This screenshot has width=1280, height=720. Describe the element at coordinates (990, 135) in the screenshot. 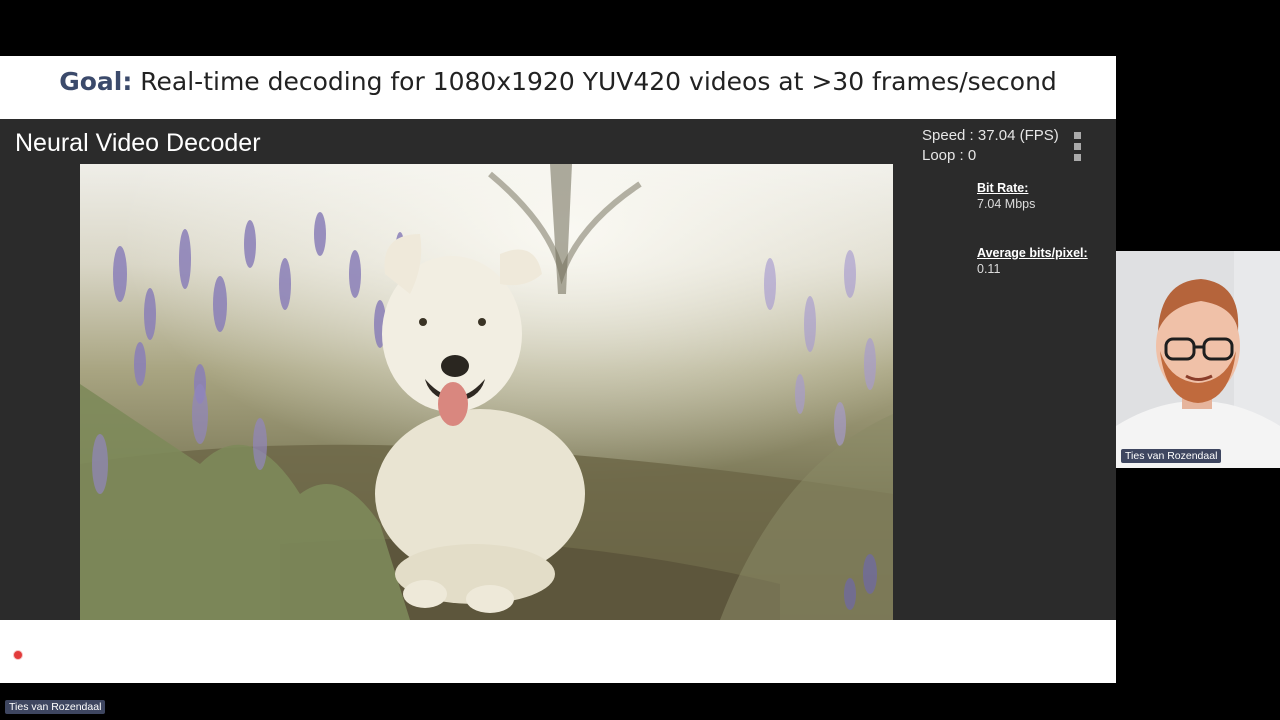

I see `speed-readout: Speed : 37.04 (FPS)` at that location.